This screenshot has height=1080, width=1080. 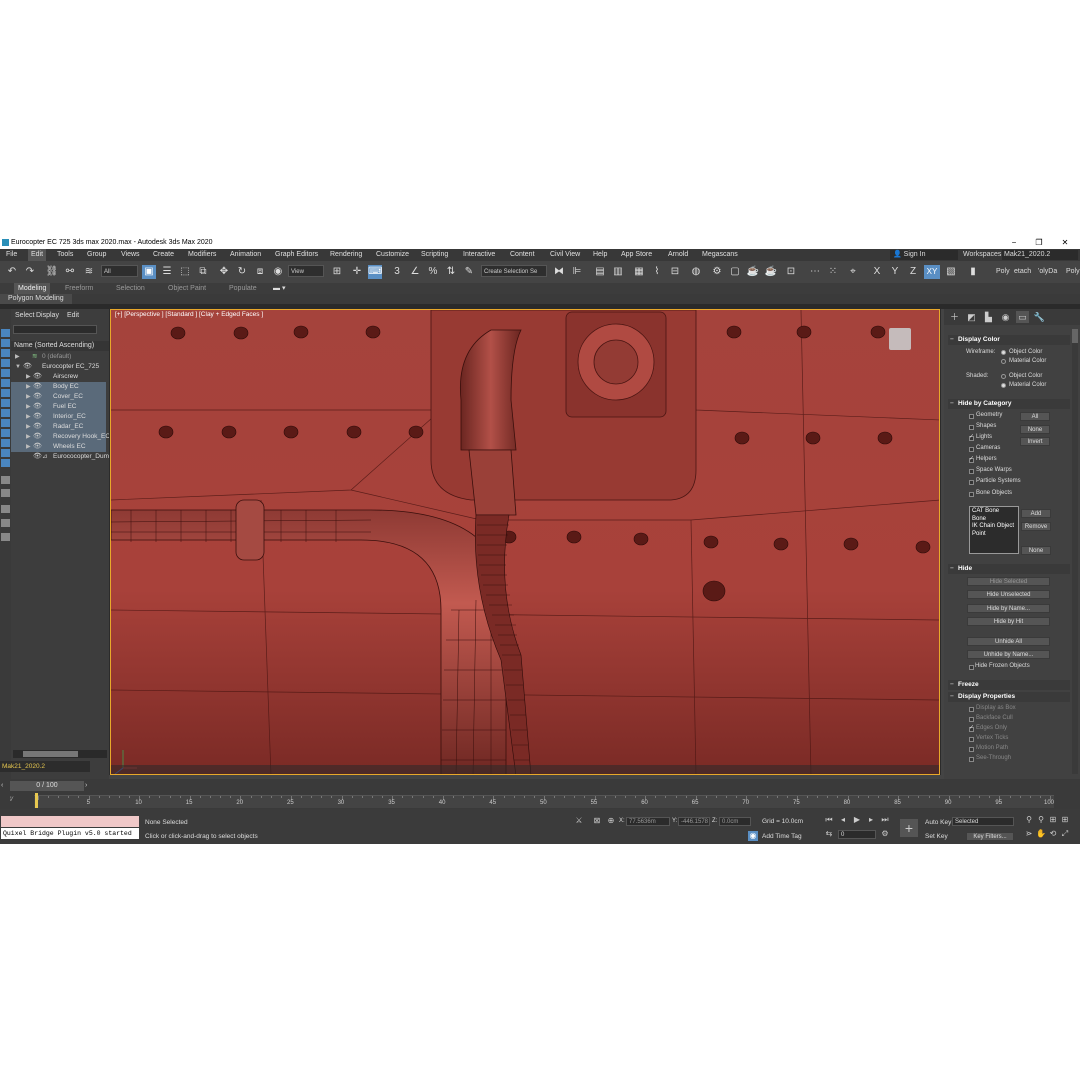 I want to click on menu-group: Group, so click(x=96, y=255).